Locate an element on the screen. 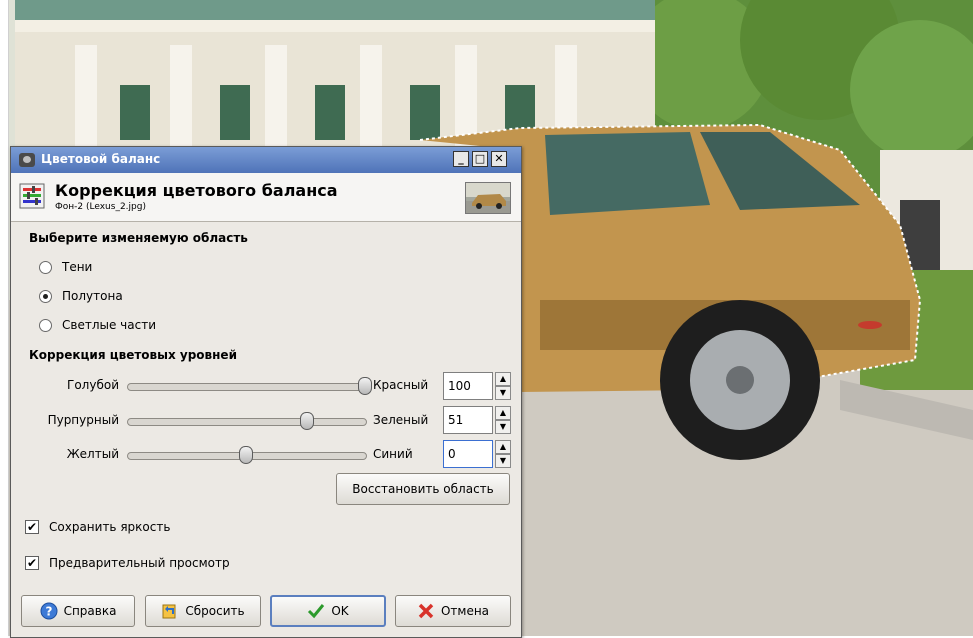  dialog-title: Цветовой баланс is located at coordinates (101, 159).